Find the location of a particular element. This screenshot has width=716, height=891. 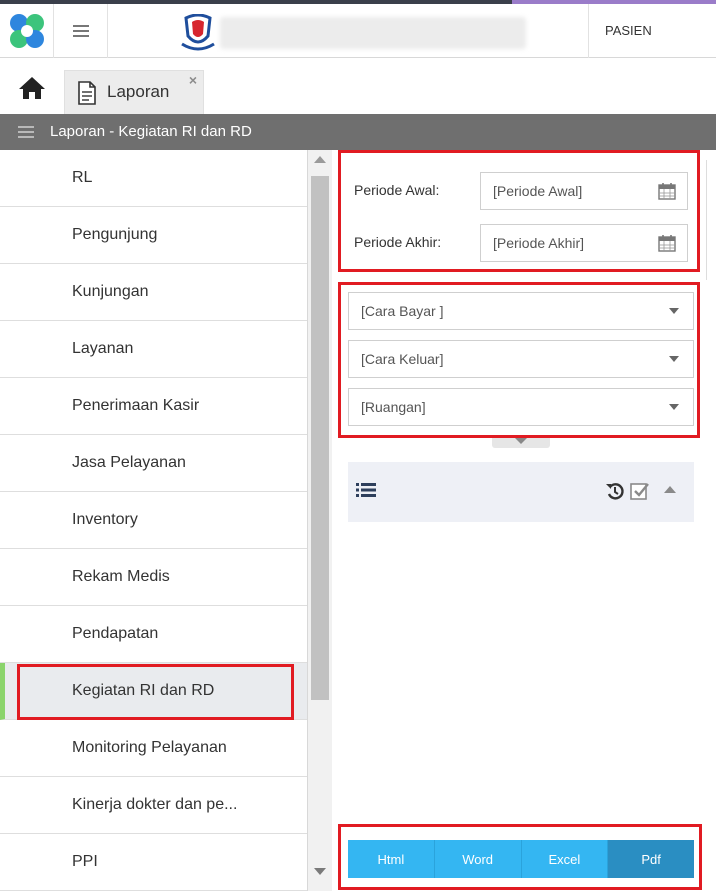

page-header: Laporan - Kegiatan RI dan RD is located at coordinates (358, 132).